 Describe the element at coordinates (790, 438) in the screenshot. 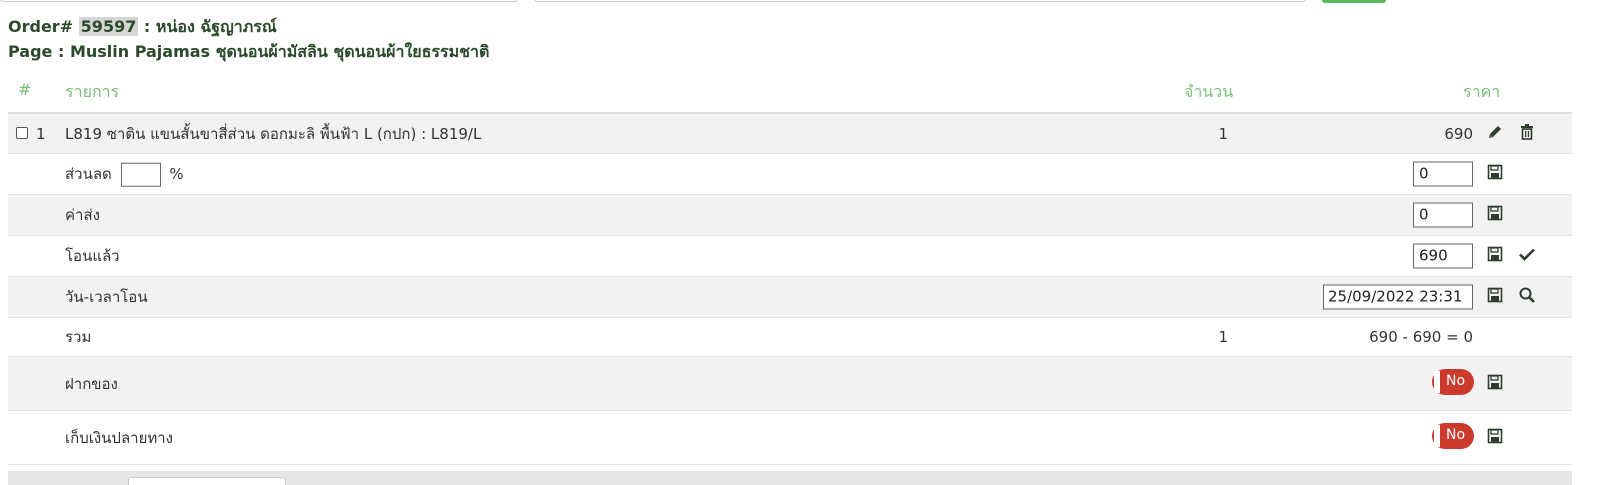

I see `table-row-cod: เก็บเงินปลายทาง No` at that location.